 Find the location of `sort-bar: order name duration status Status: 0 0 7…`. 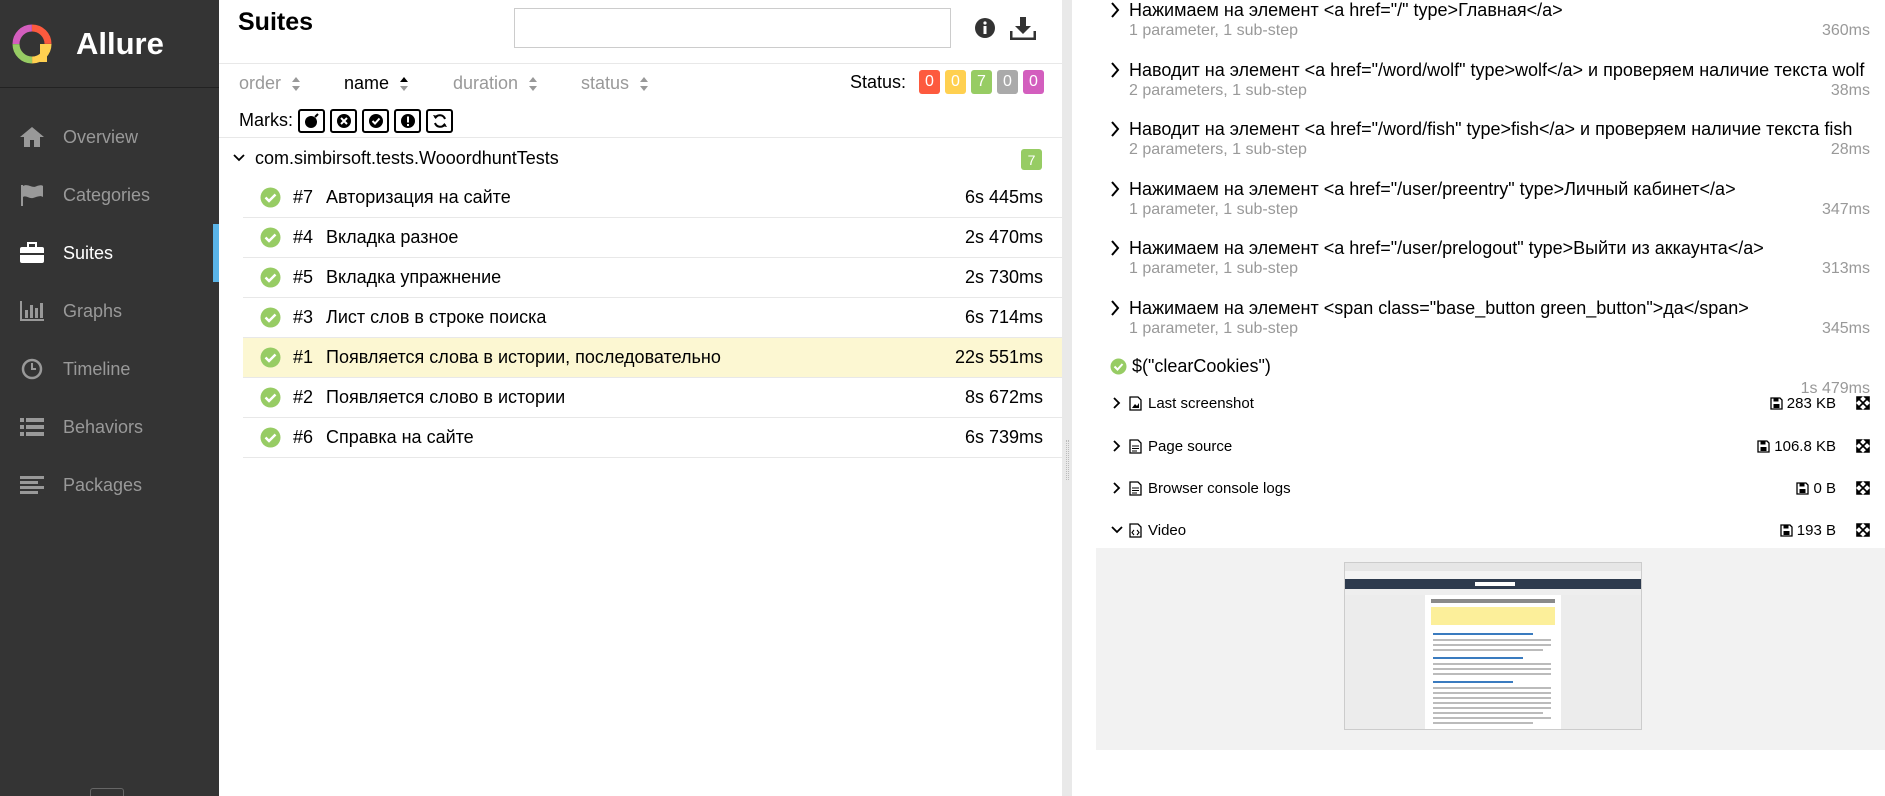

sort-bar: order name duration status Status: 0 0 7… is located at coordinates (640, 84).